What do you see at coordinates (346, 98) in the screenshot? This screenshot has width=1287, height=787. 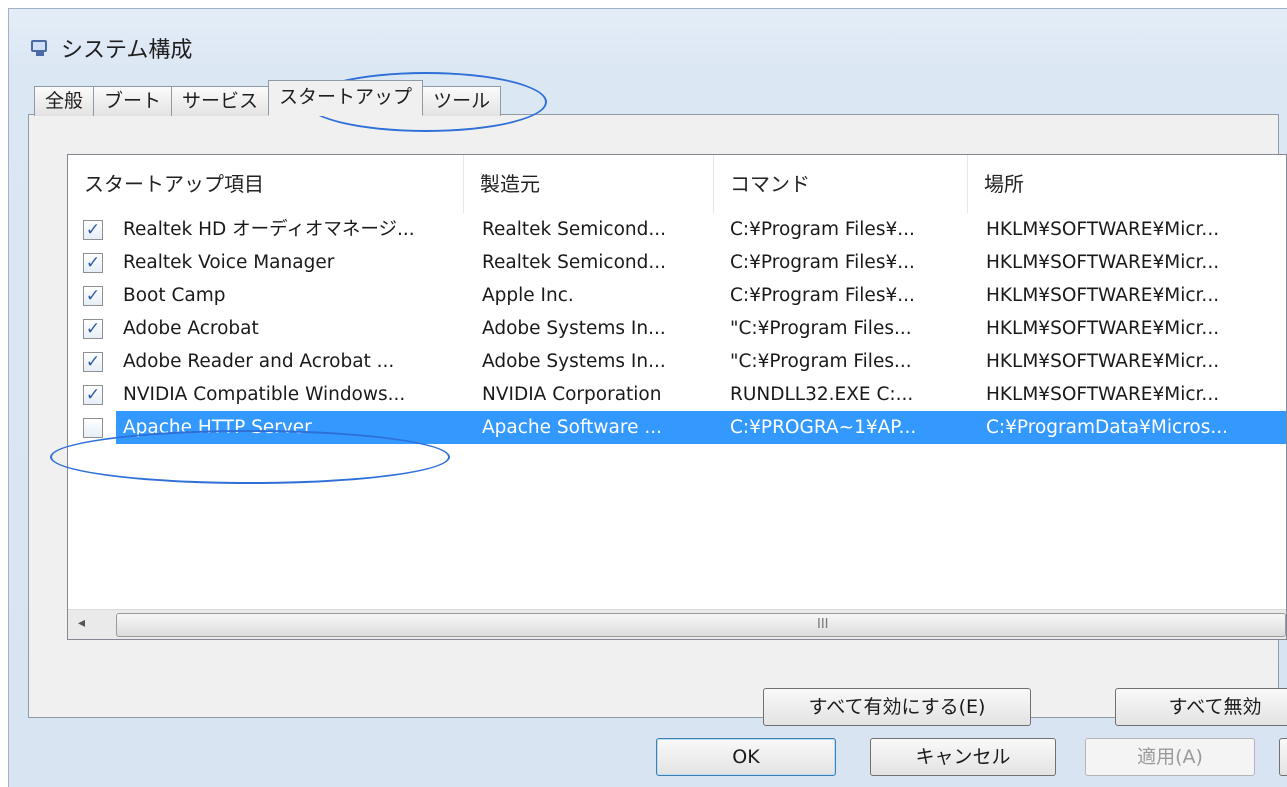 I see `tab-startup: スタートアップ` at bounding box center [346, 98].